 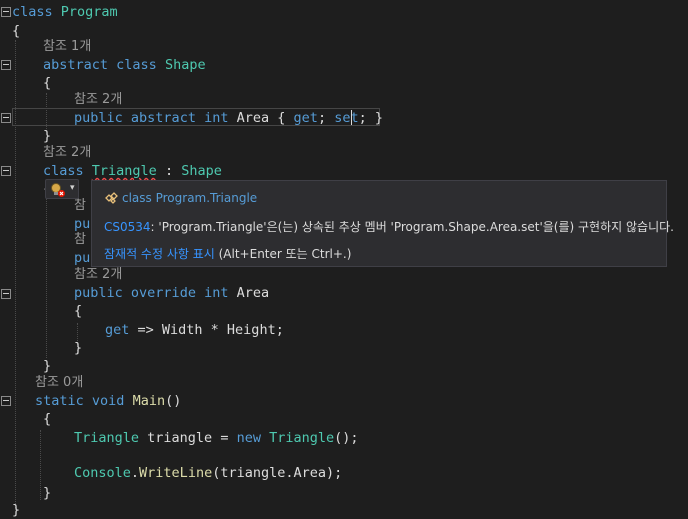 What do you see at coordinates (108, 401) in the screenshot?
I see `code-line-main: static void Main()` at bounding box center [108, 401].